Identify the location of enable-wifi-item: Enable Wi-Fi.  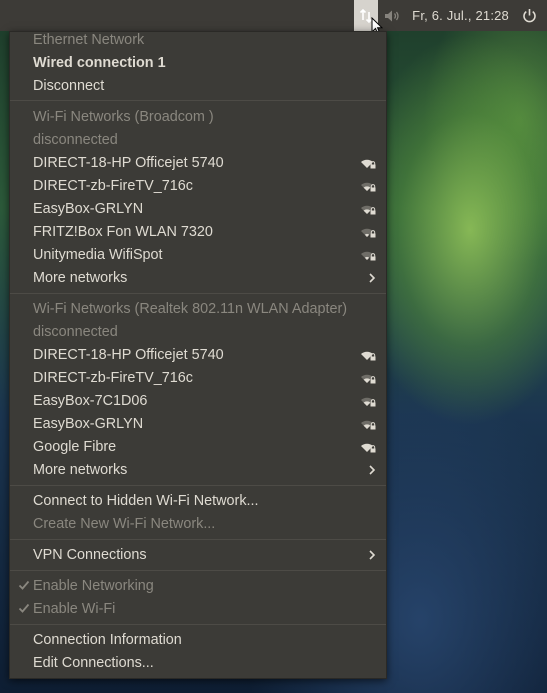
(198, 608).